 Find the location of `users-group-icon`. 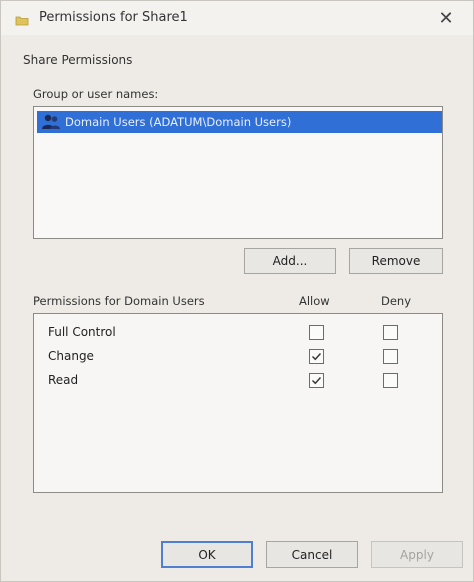

users-group-icon is located at coordinates (51, 122).